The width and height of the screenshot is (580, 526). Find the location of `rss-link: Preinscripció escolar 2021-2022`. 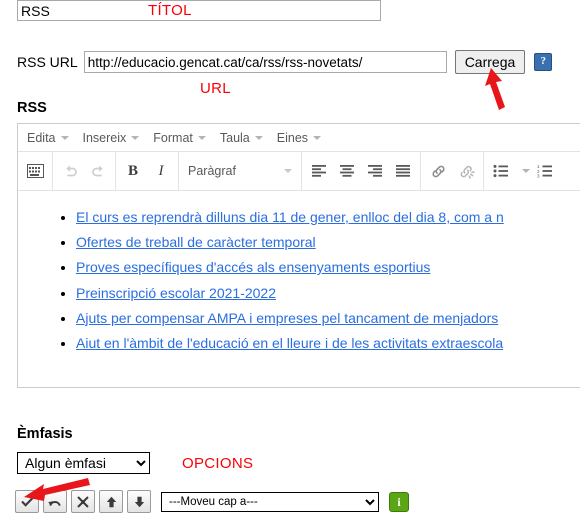

rss-link: Preinscripció escolar 2021-2022 is located at coordinates (176, 293).